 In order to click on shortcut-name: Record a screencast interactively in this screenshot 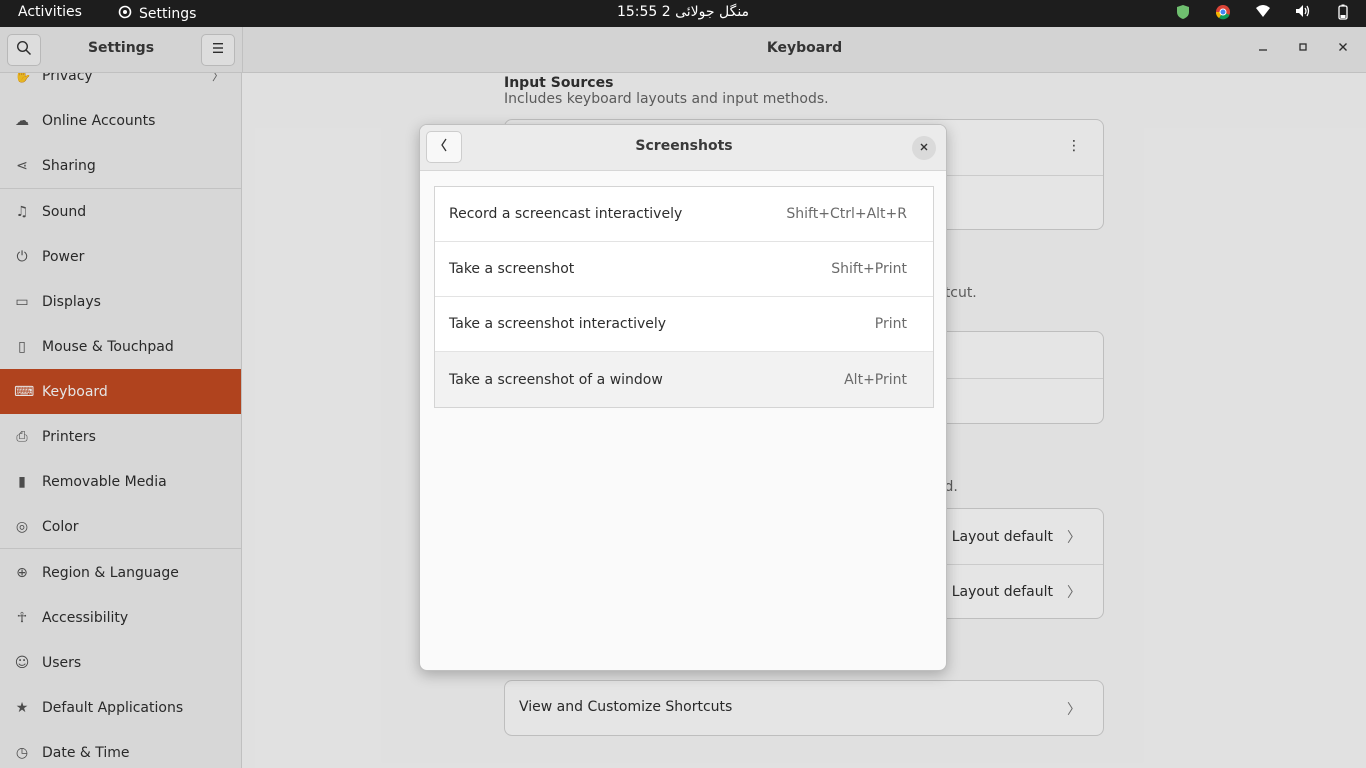, I will do `click(566, 214)`.